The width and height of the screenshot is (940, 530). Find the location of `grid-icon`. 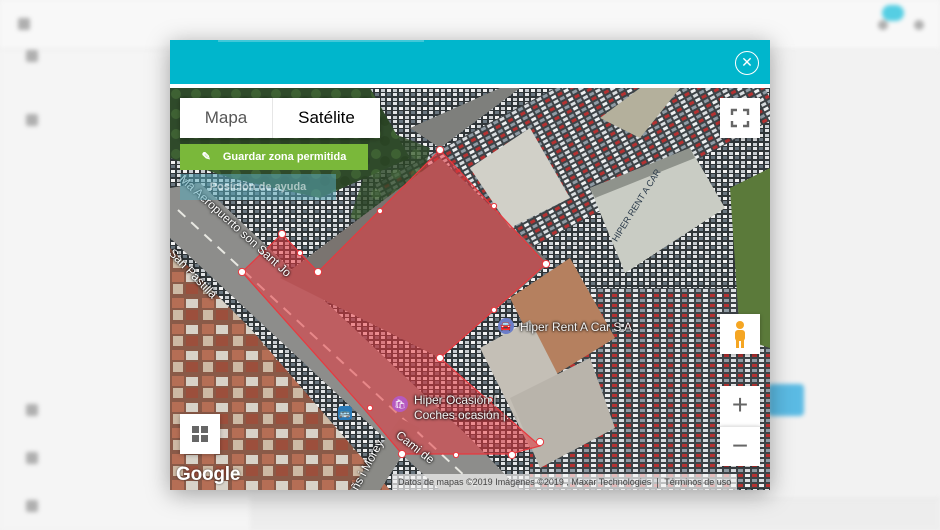

grid-icon is located at coordinates (200, 434).